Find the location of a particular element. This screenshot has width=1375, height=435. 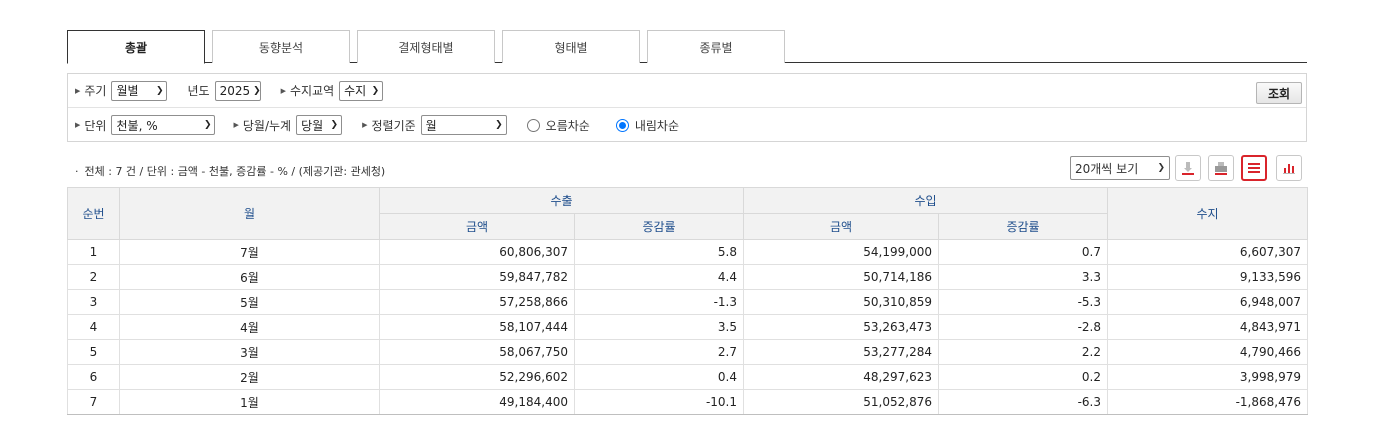

unit-select: 천불, % ❯ is located at coordinates (163, 125).